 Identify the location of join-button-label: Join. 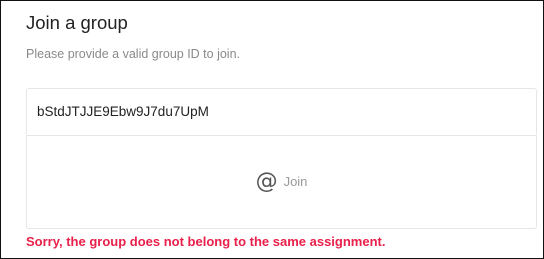
(295, 181).